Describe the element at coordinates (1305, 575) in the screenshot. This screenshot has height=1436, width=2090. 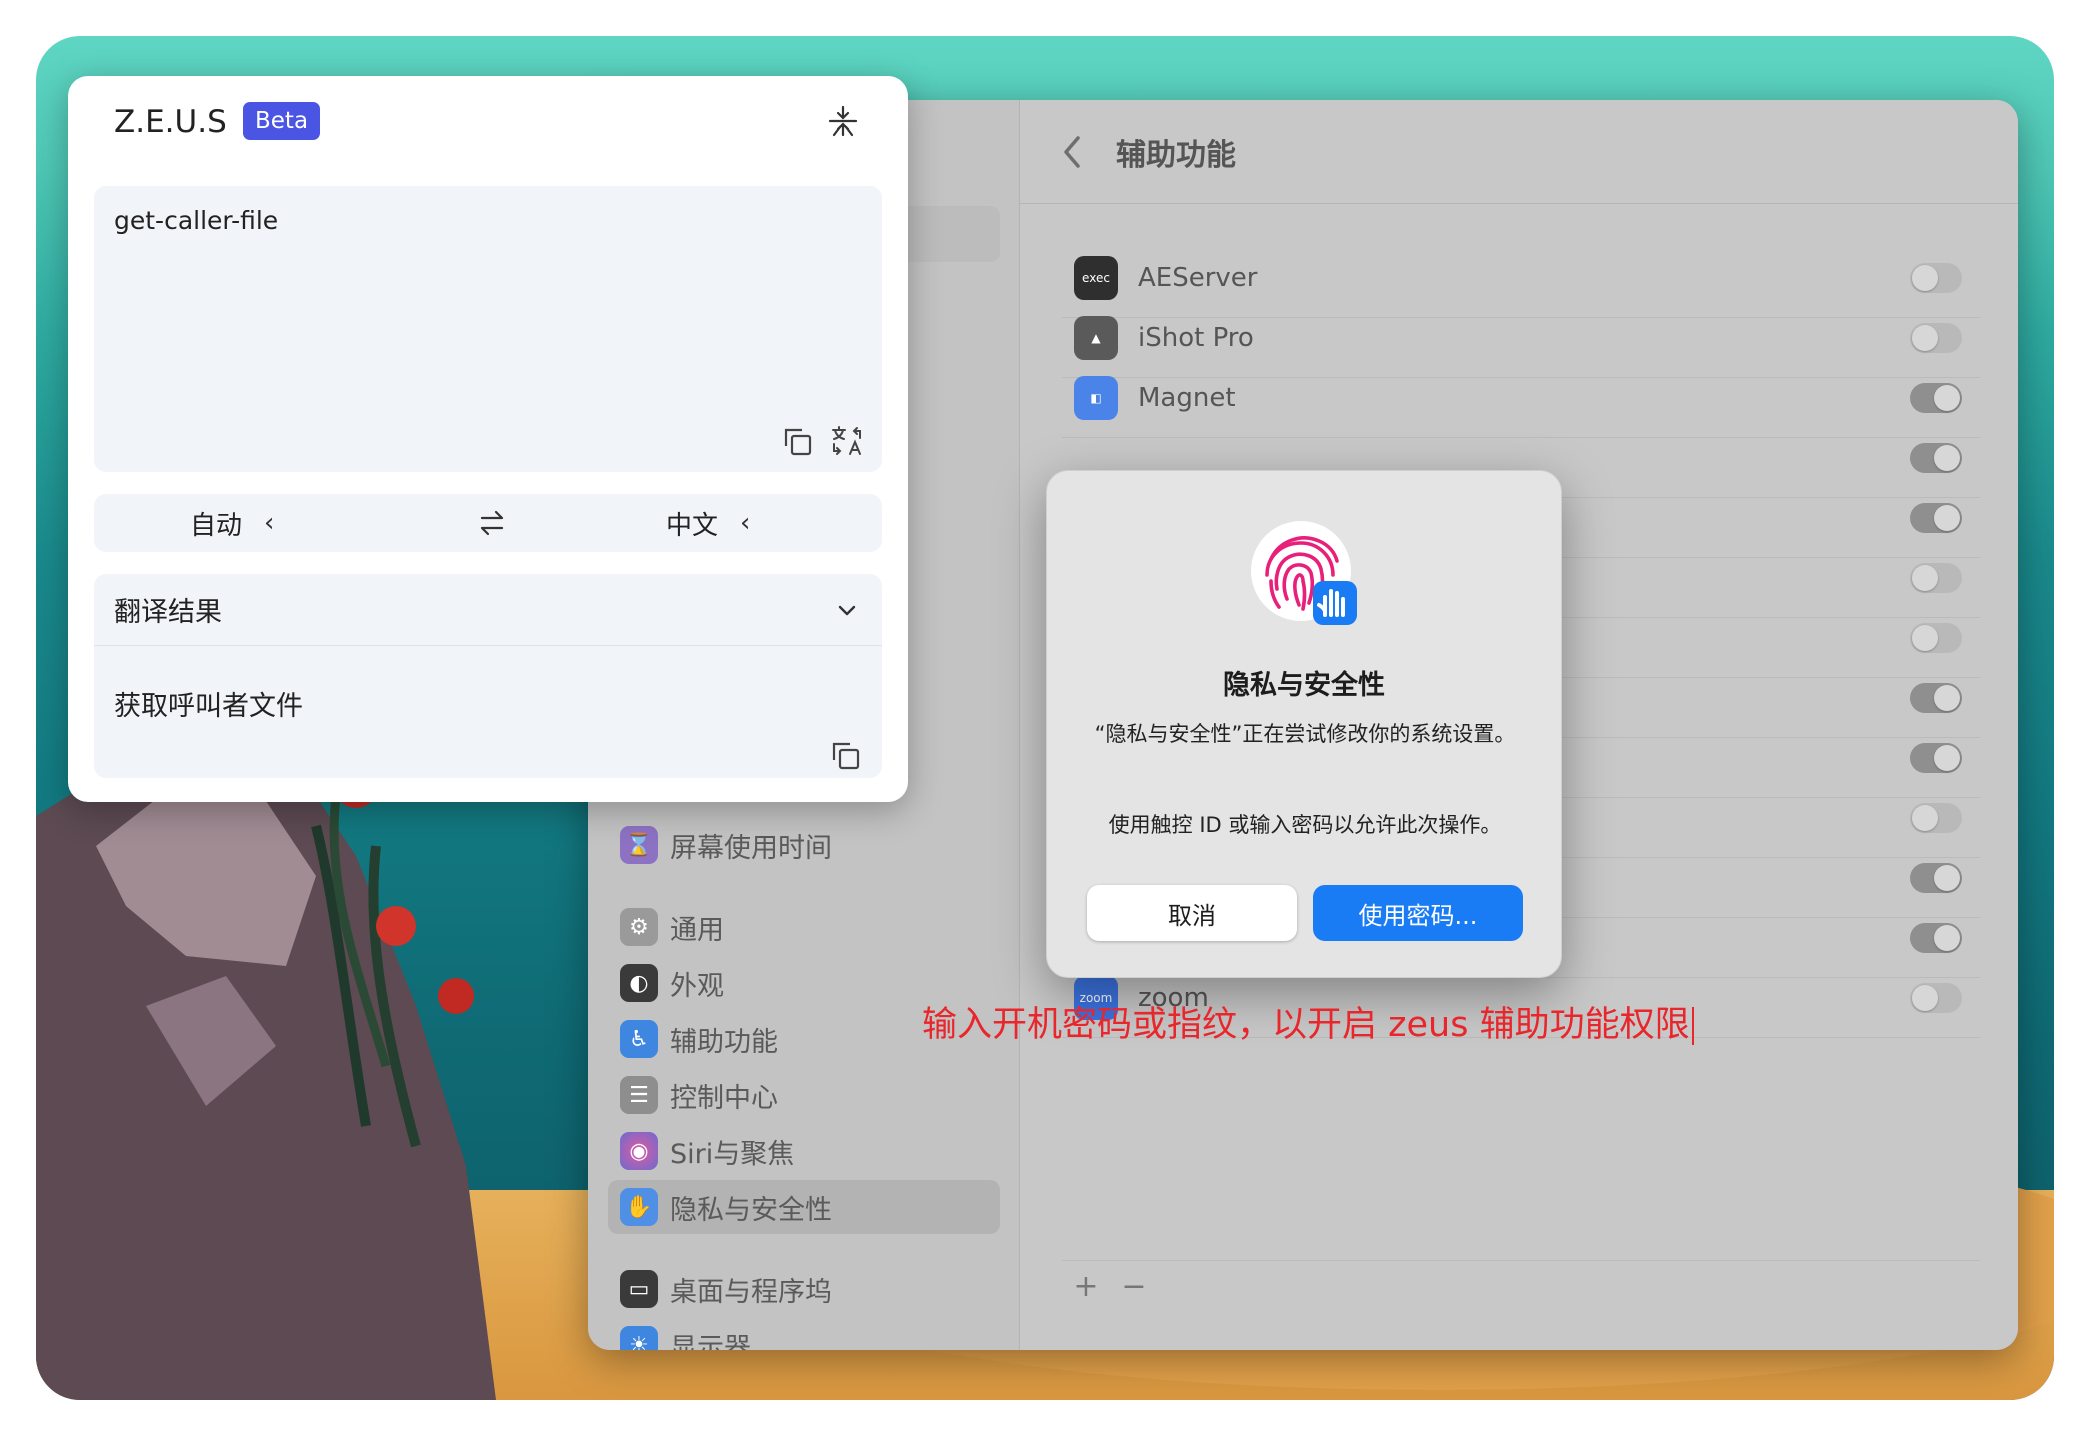
I see `fingerprint-icon` at that location.